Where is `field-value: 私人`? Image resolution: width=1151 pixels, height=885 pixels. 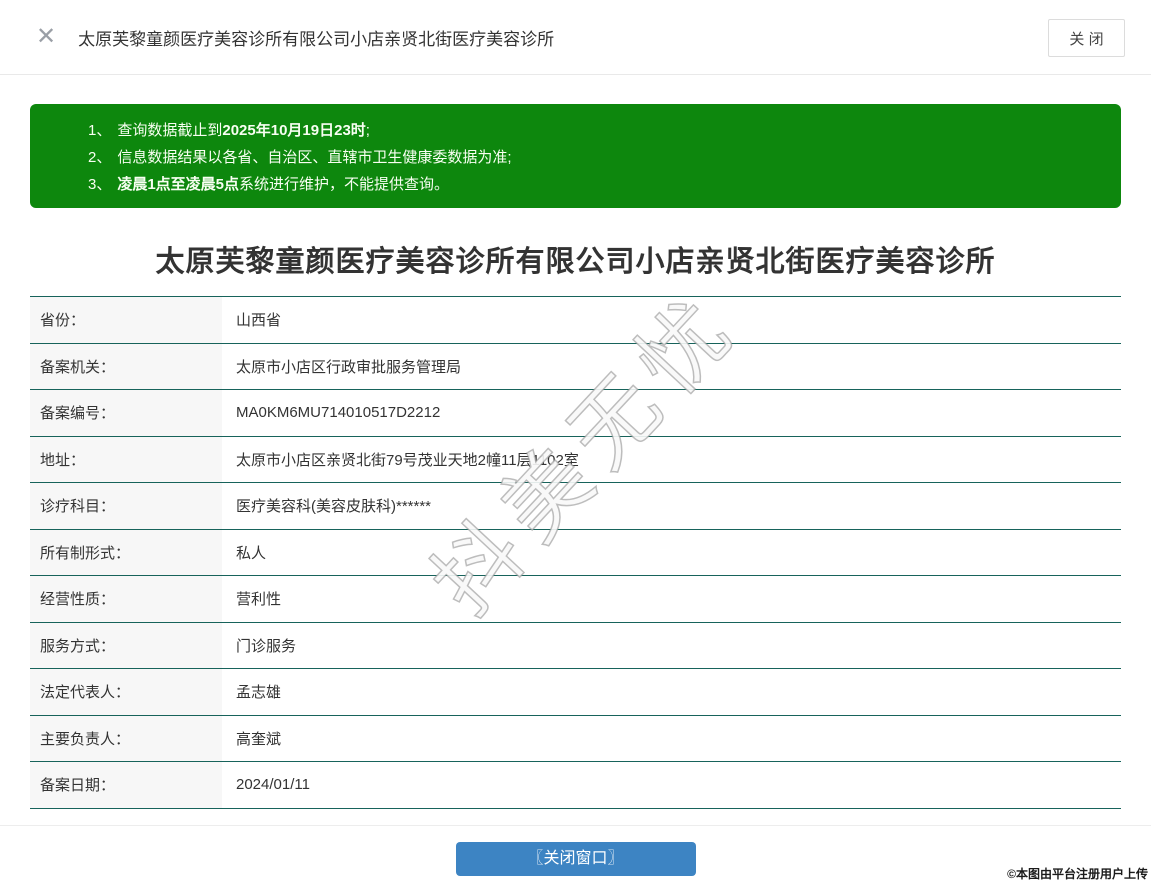 field-value: 私人 is located at coordinates (671, 552).